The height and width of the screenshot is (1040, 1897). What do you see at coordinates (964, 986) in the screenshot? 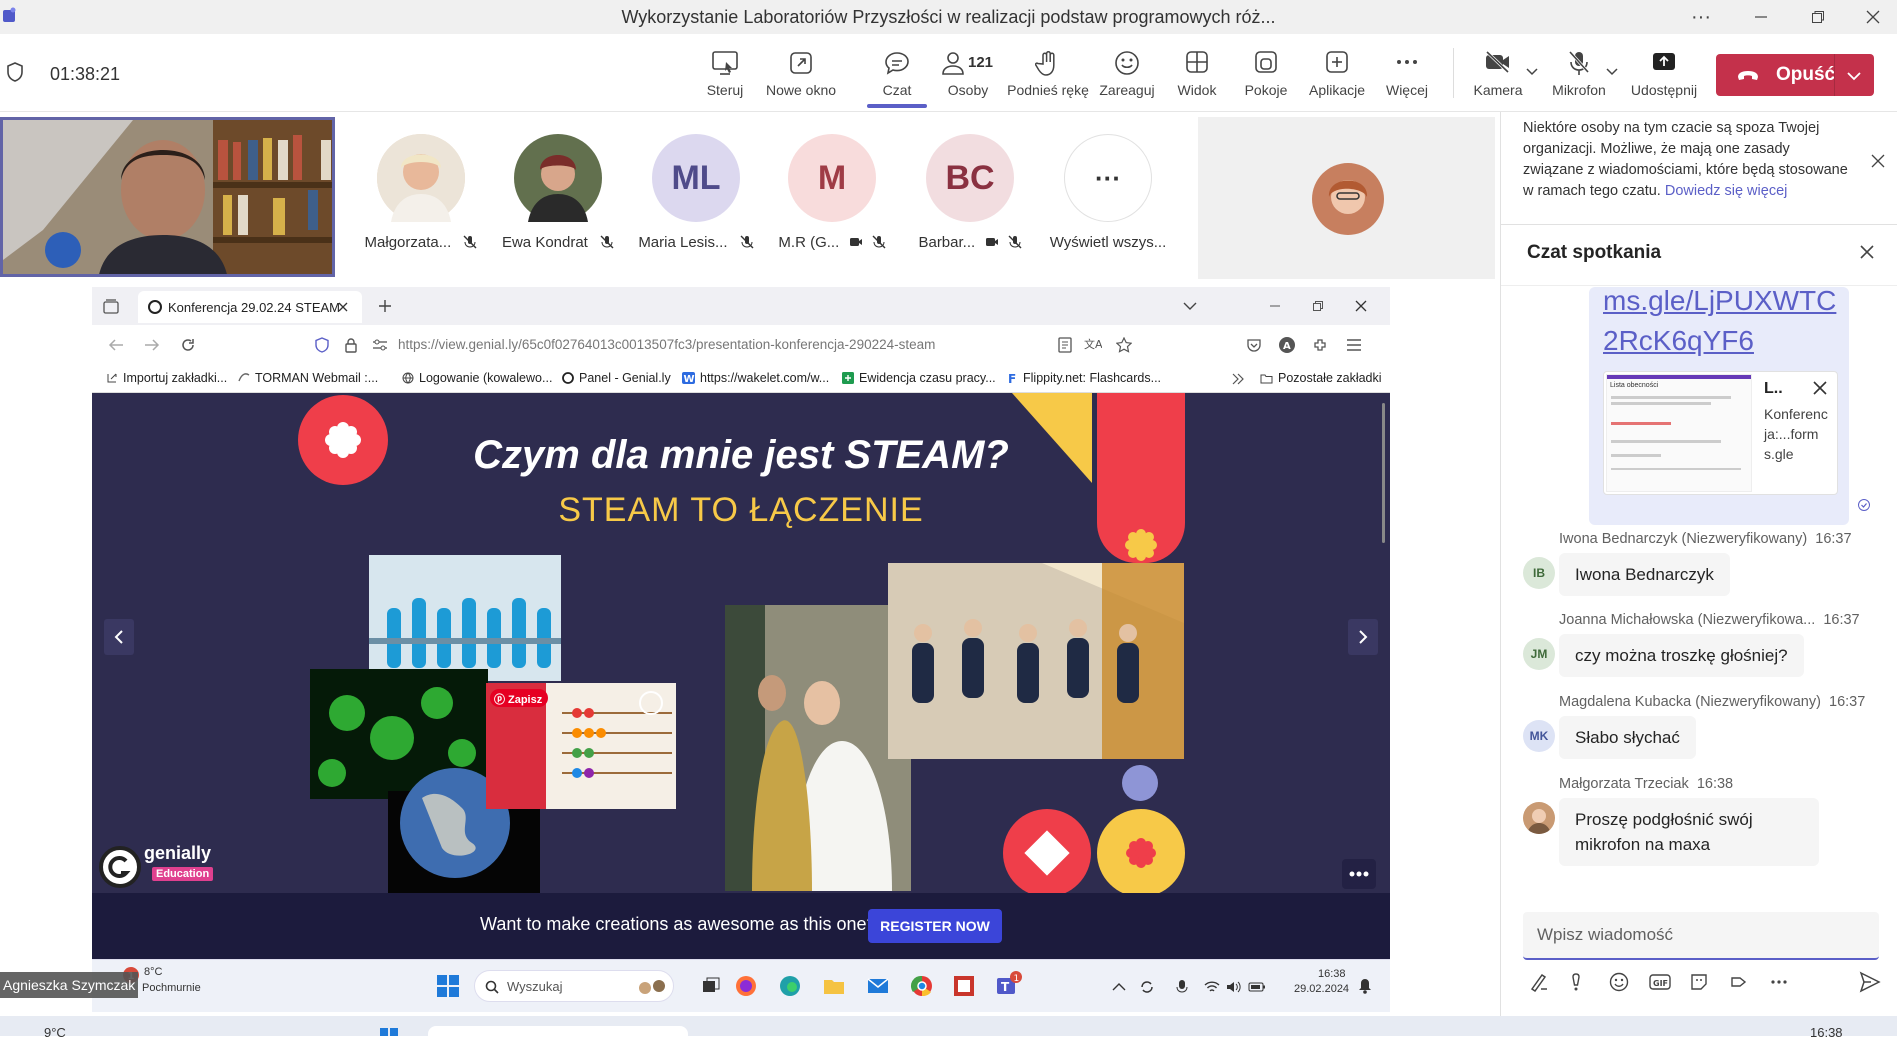
I see `office-app-icon` at bounding box center [964, 986].